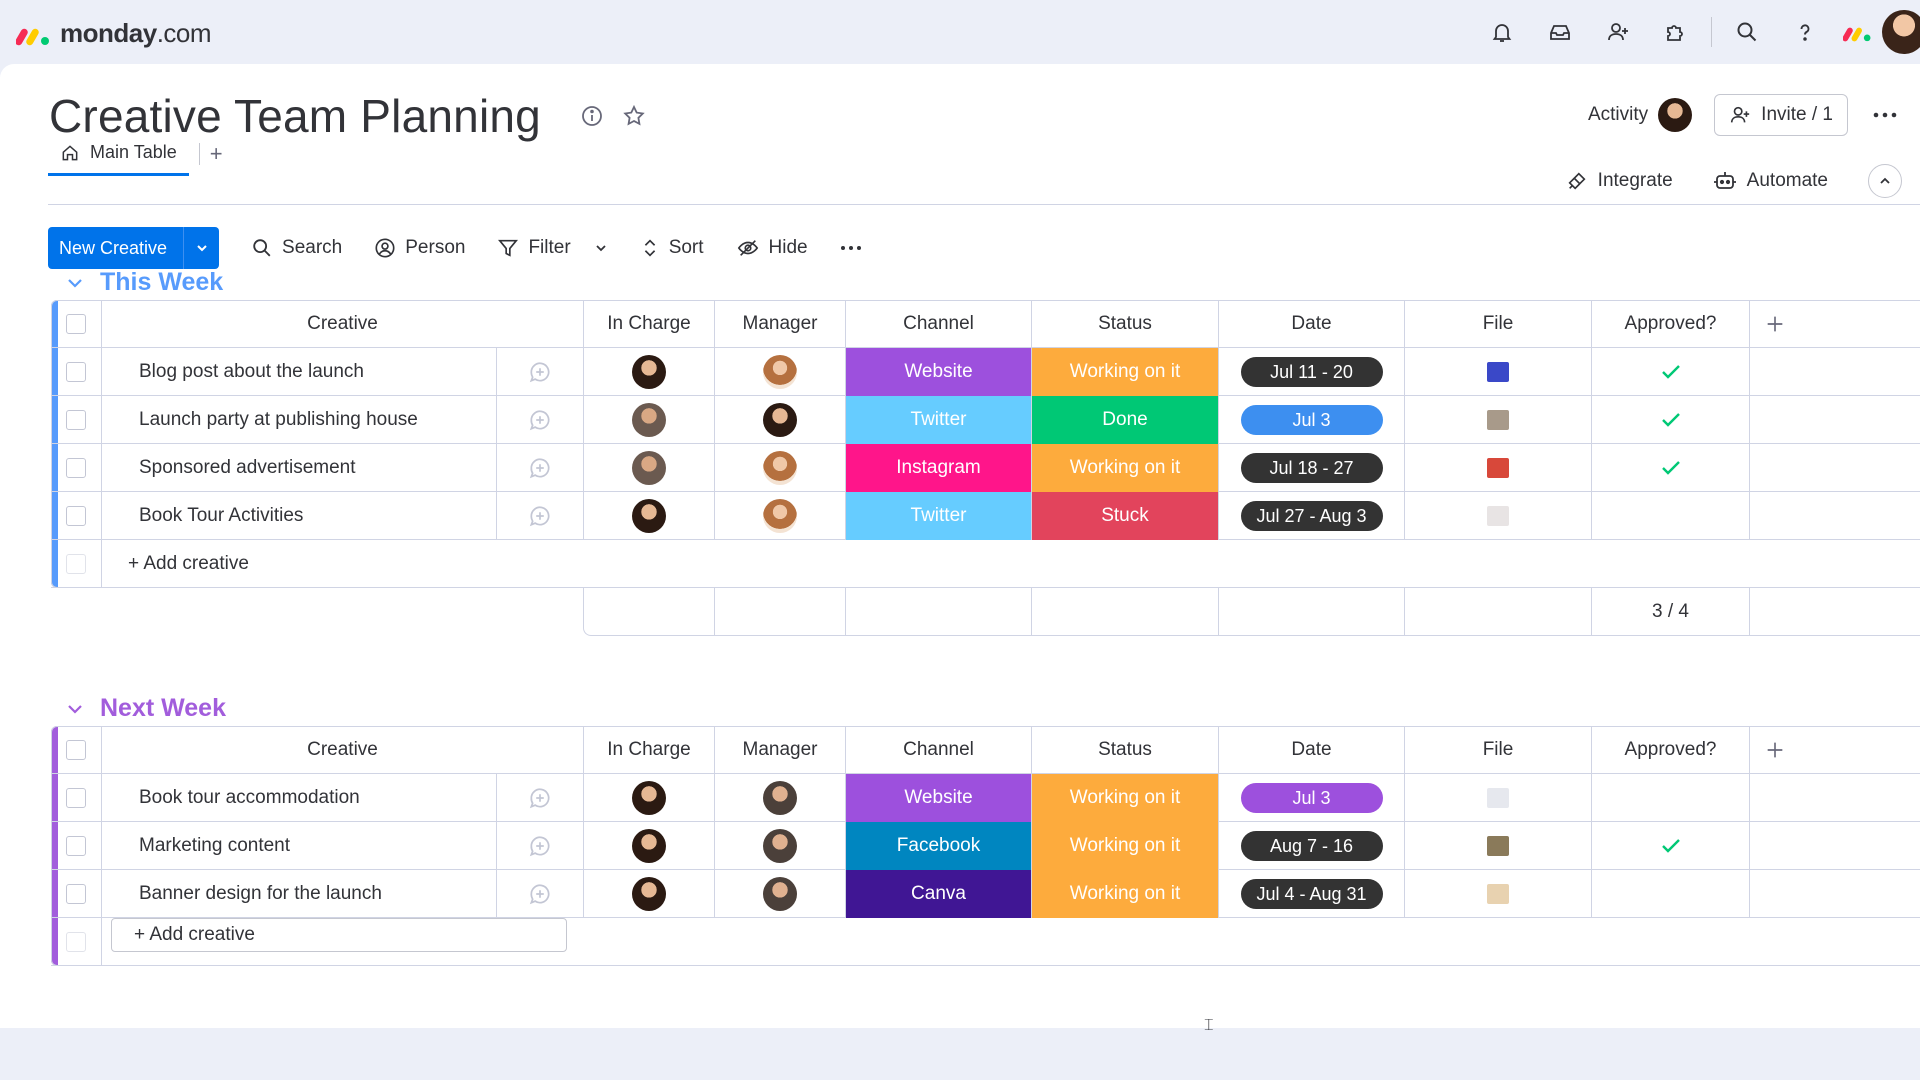 The image size is (1920, 1080). I want to click on integrate-button: Integrate, so click(1619, 181).